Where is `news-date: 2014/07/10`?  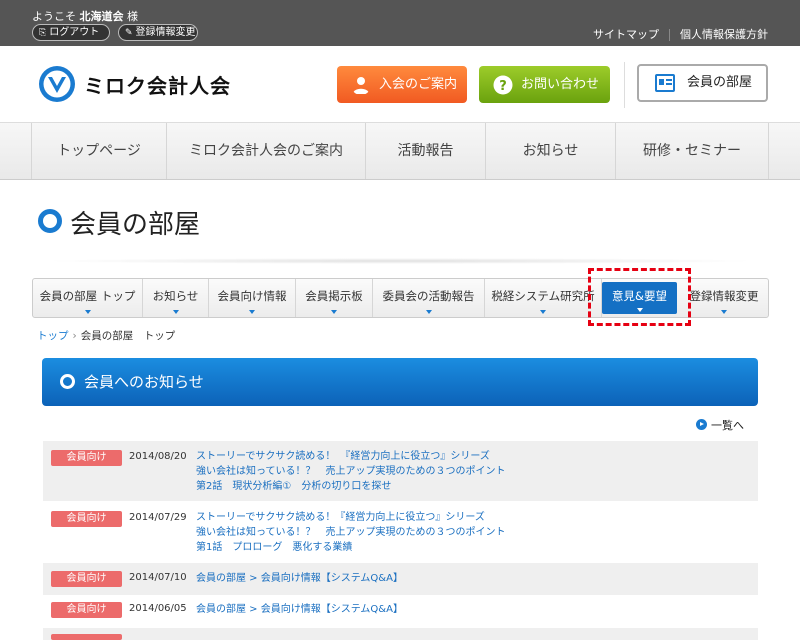
news-date: 2014/07/10 is located at coordinates (158, 577).